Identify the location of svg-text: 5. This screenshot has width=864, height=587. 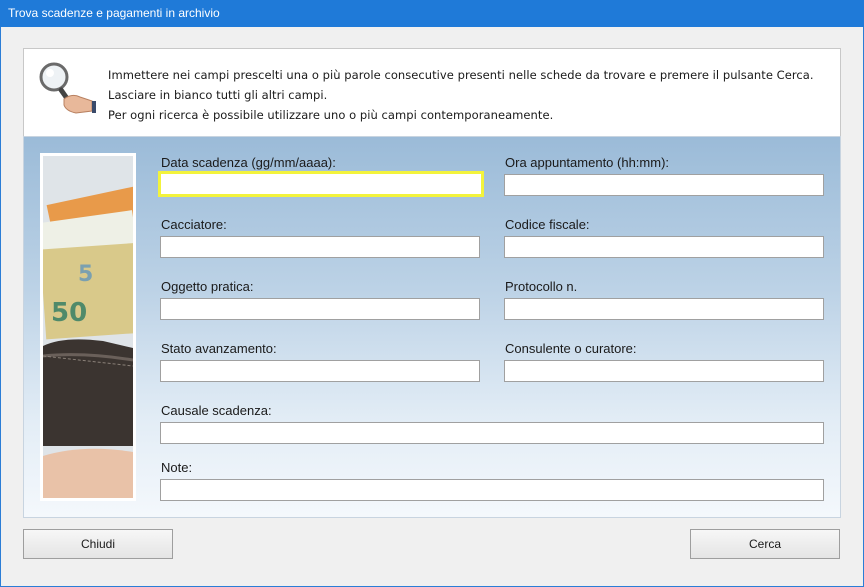
(85, 274).